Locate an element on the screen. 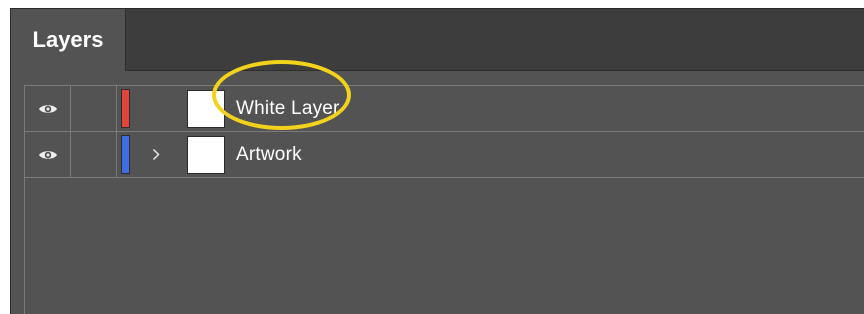 Image resolution: width=864 pixels, height=314 pixels. expand-layer-toggle is located at coordinates (156, 154).